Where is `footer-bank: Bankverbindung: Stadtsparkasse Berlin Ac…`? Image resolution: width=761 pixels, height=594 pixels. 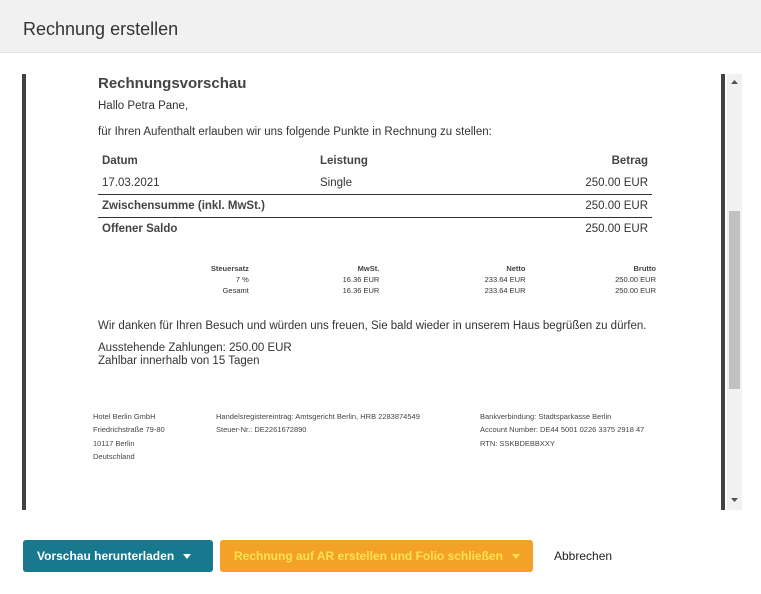
footer-bank: Bankverbindung: Stadtsparkasse Berlin Ac… is located at coordinates (562, 430).